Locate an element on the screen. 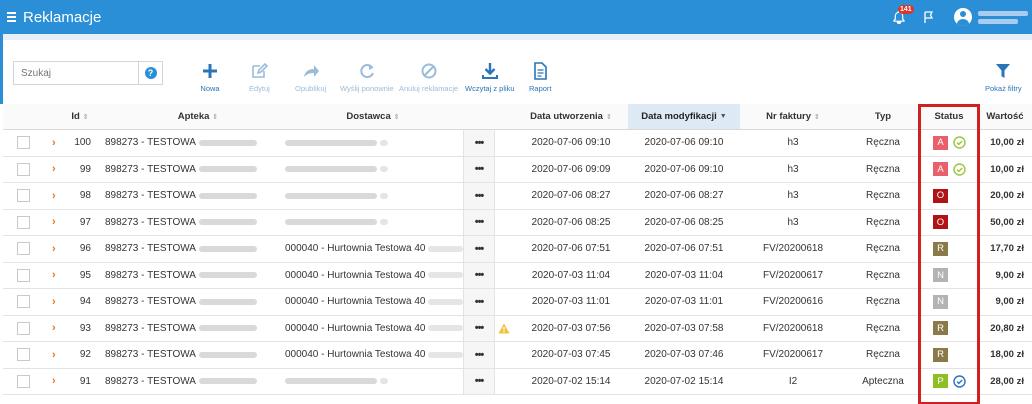 Image resolution: width=1032 pixels, height=404 pixels. column-header-typ: Typ is located at coordinates (883, 116).